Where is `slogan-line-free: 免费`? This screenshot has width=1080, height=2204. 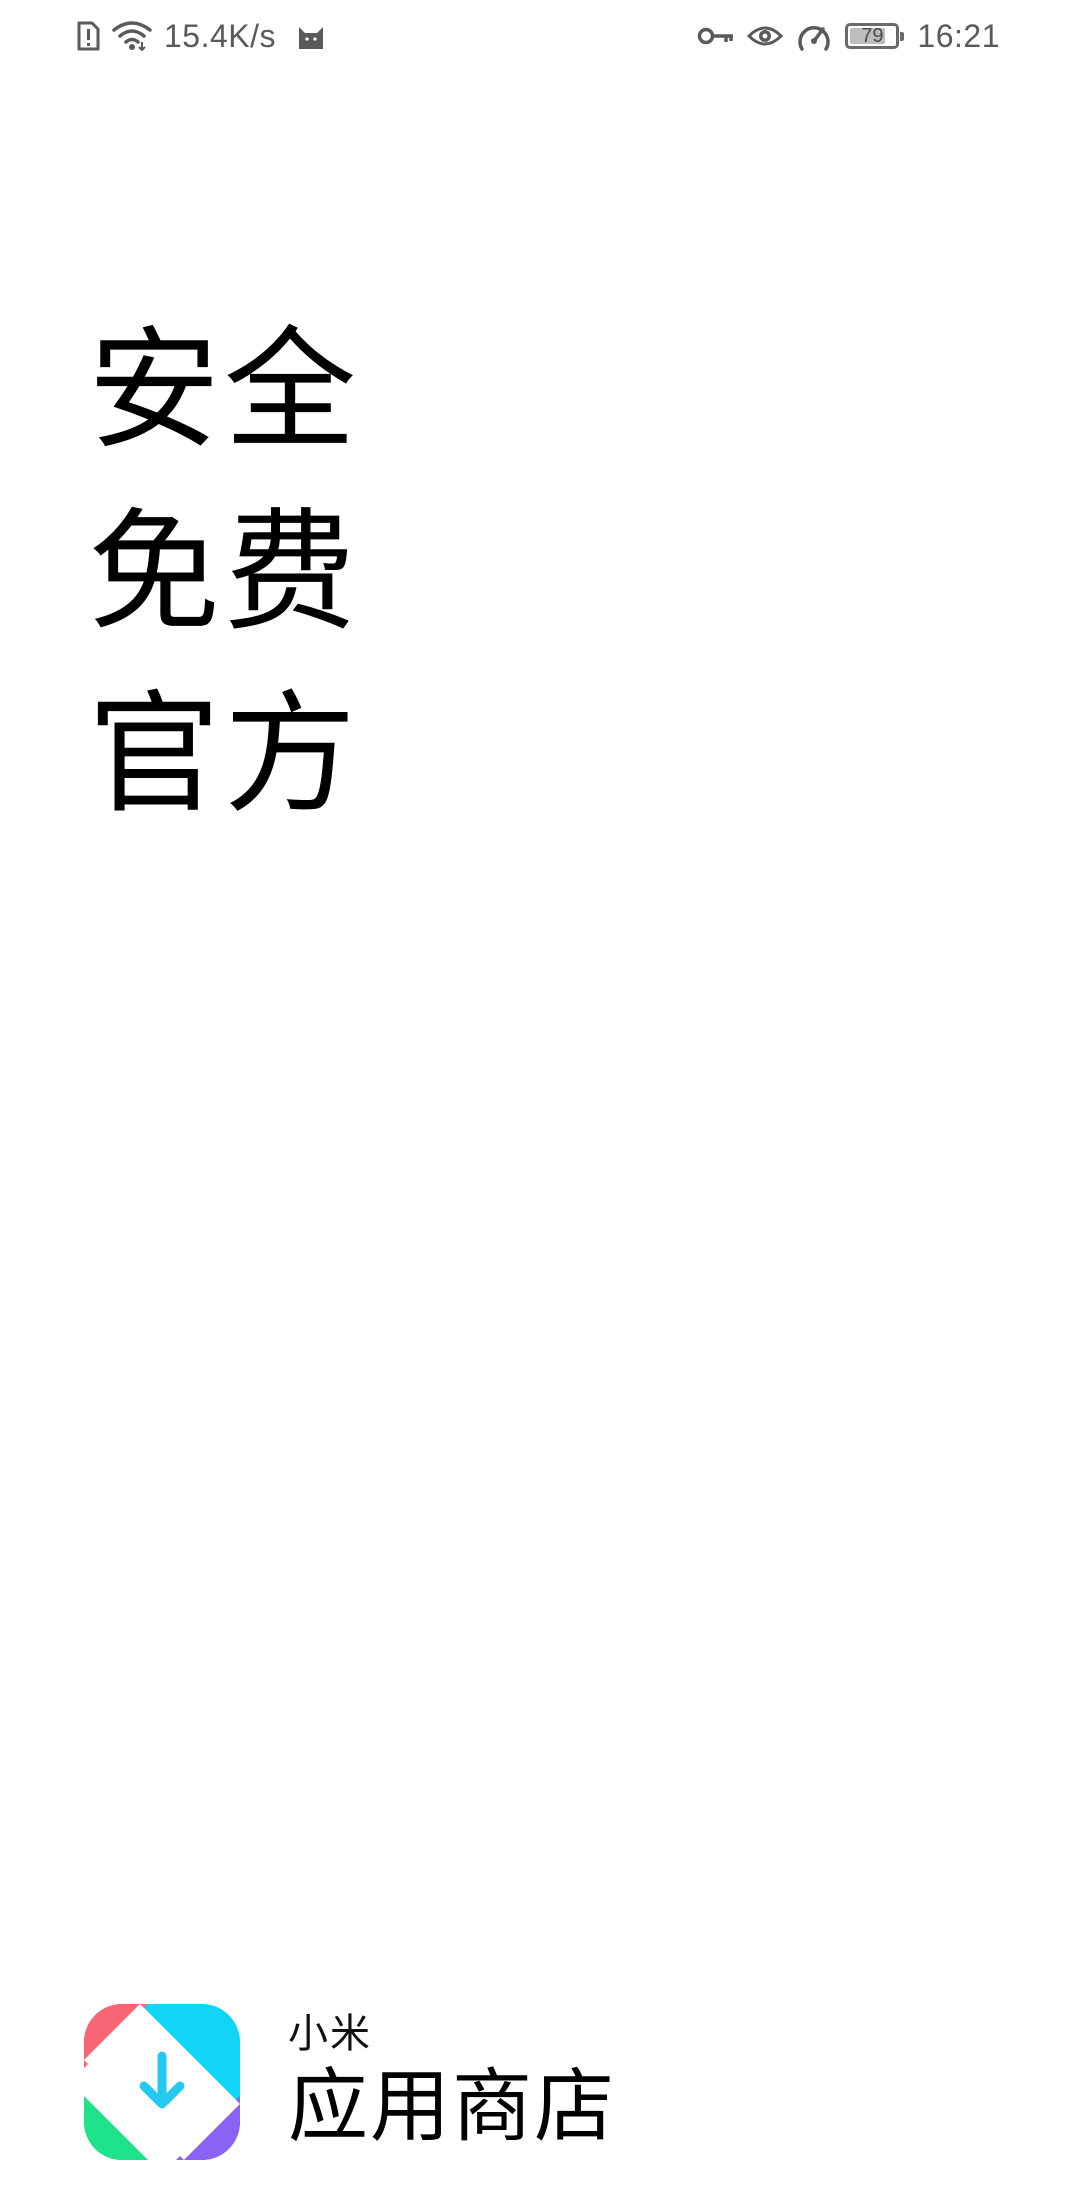
slogan-line-free: 免费 is located at coordinates (224, 573).